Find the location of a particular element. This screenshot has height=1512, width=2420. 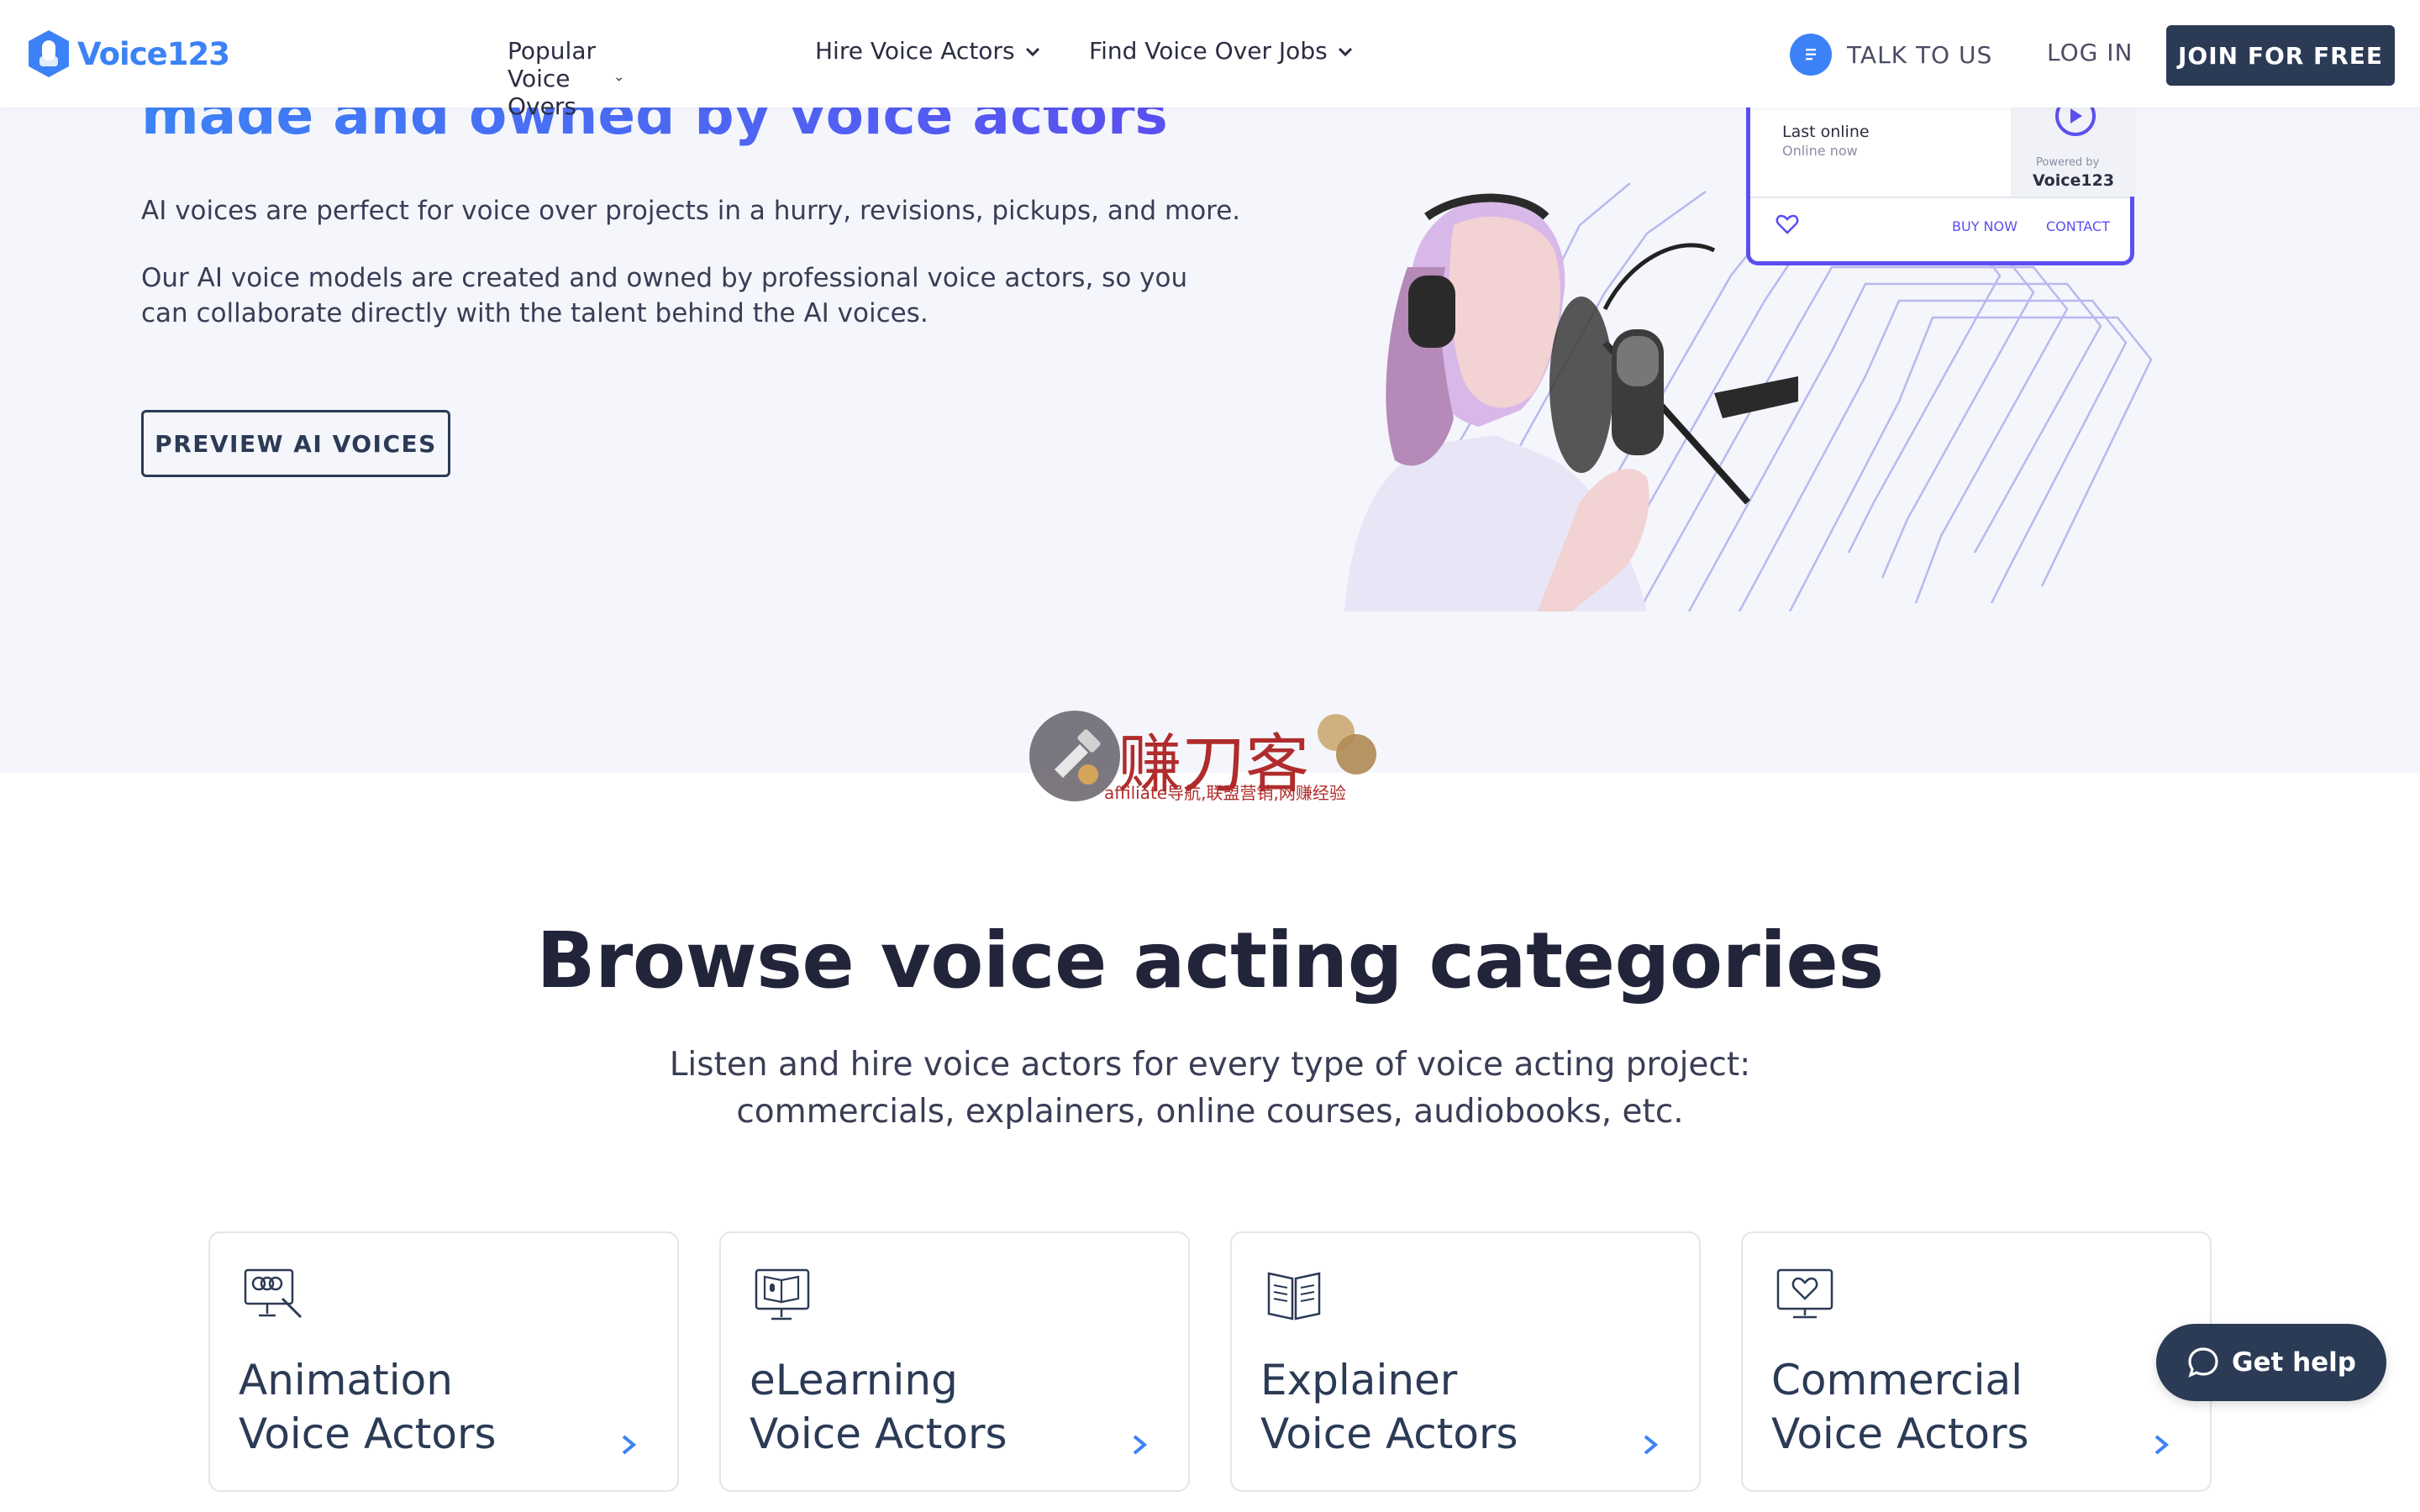

nav-label: Find Voice Over Jobs is located at coordinates (1208, 51).